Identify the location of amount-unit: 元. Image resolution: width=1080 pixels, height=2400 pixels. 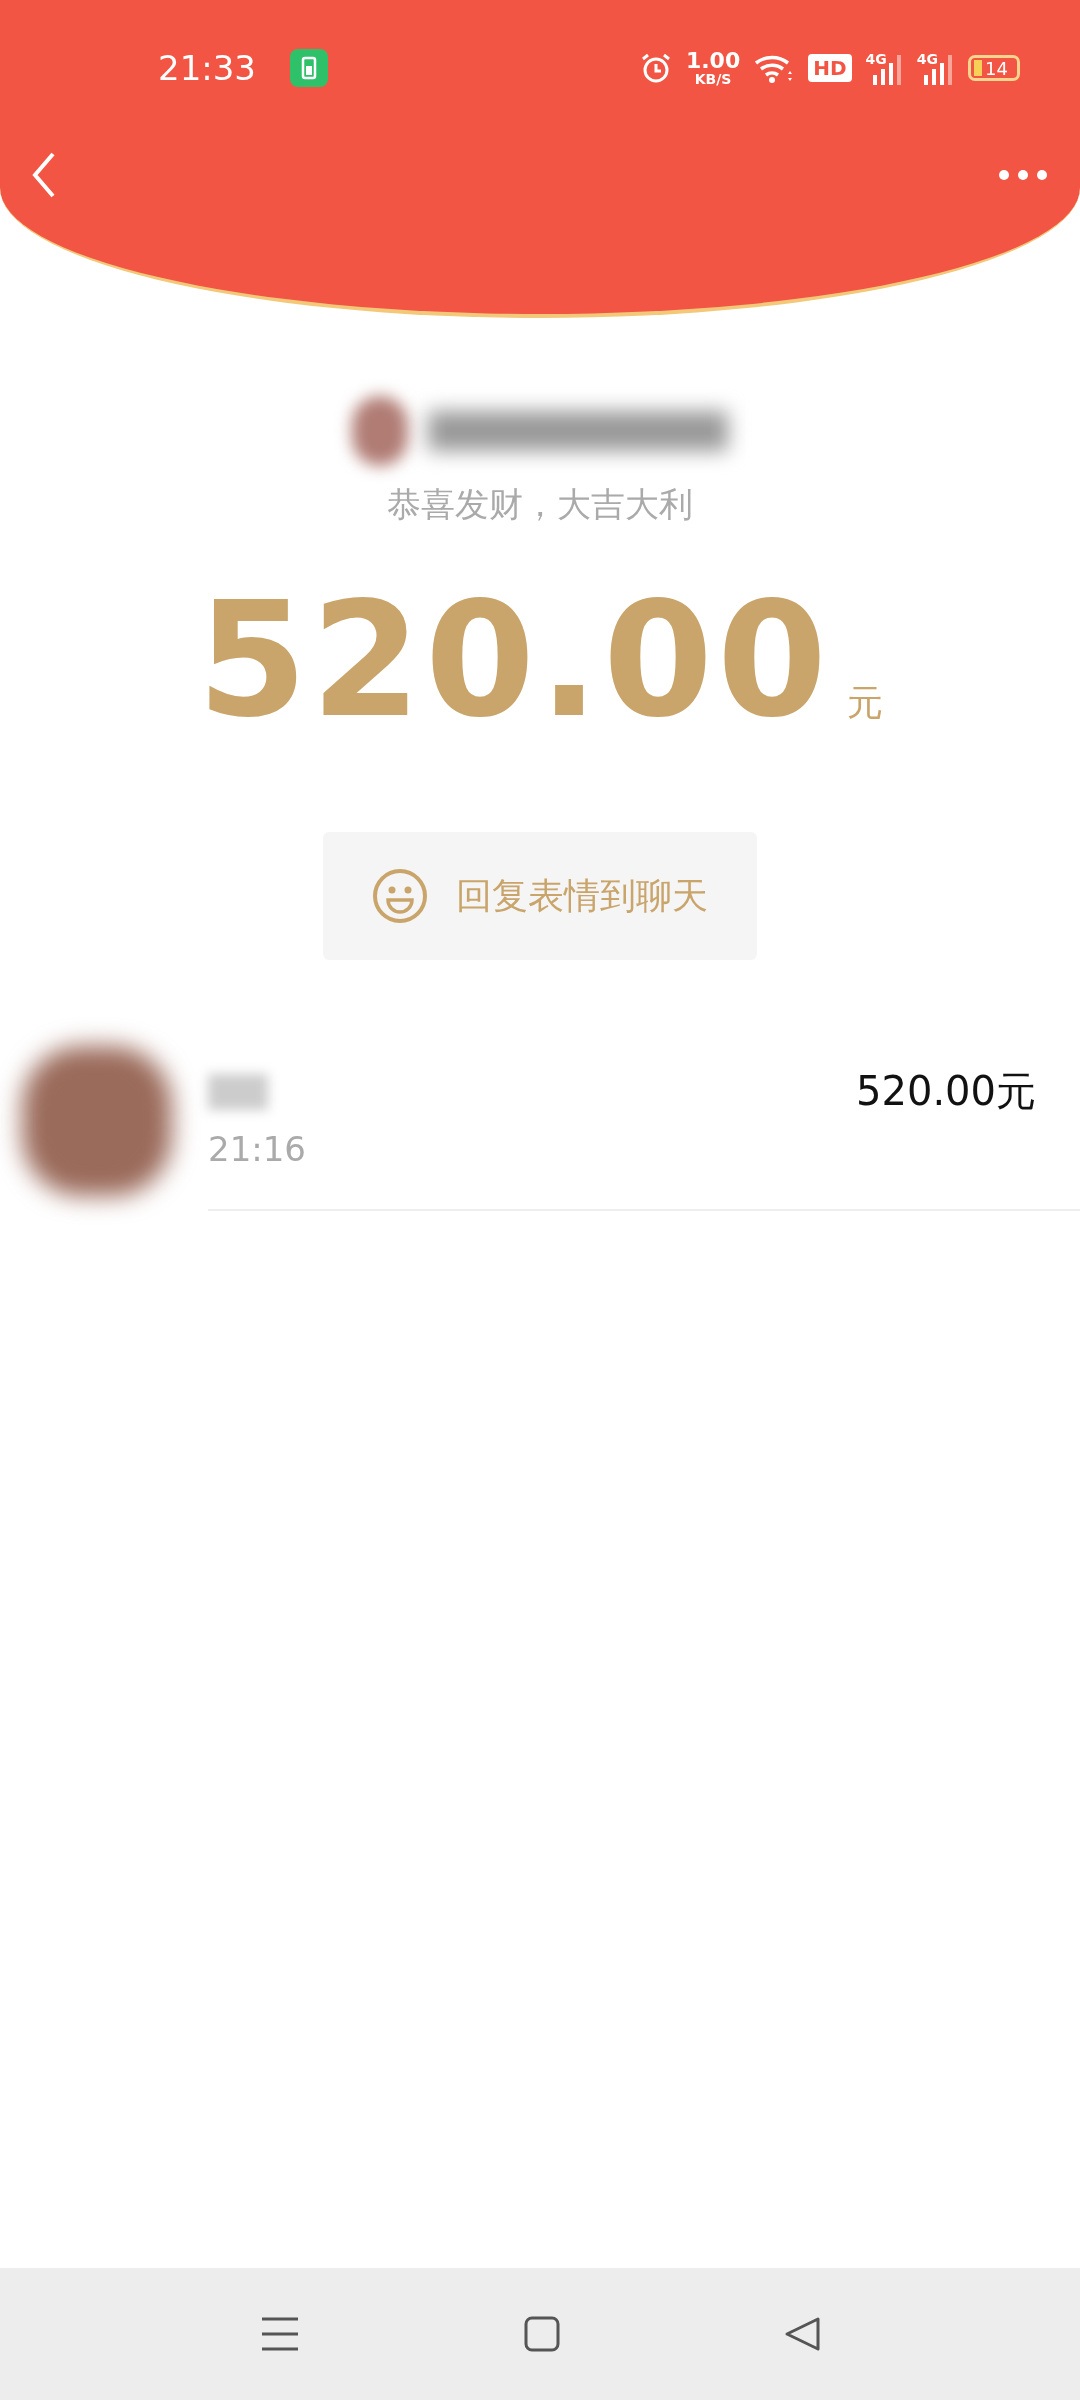
(864, 703).